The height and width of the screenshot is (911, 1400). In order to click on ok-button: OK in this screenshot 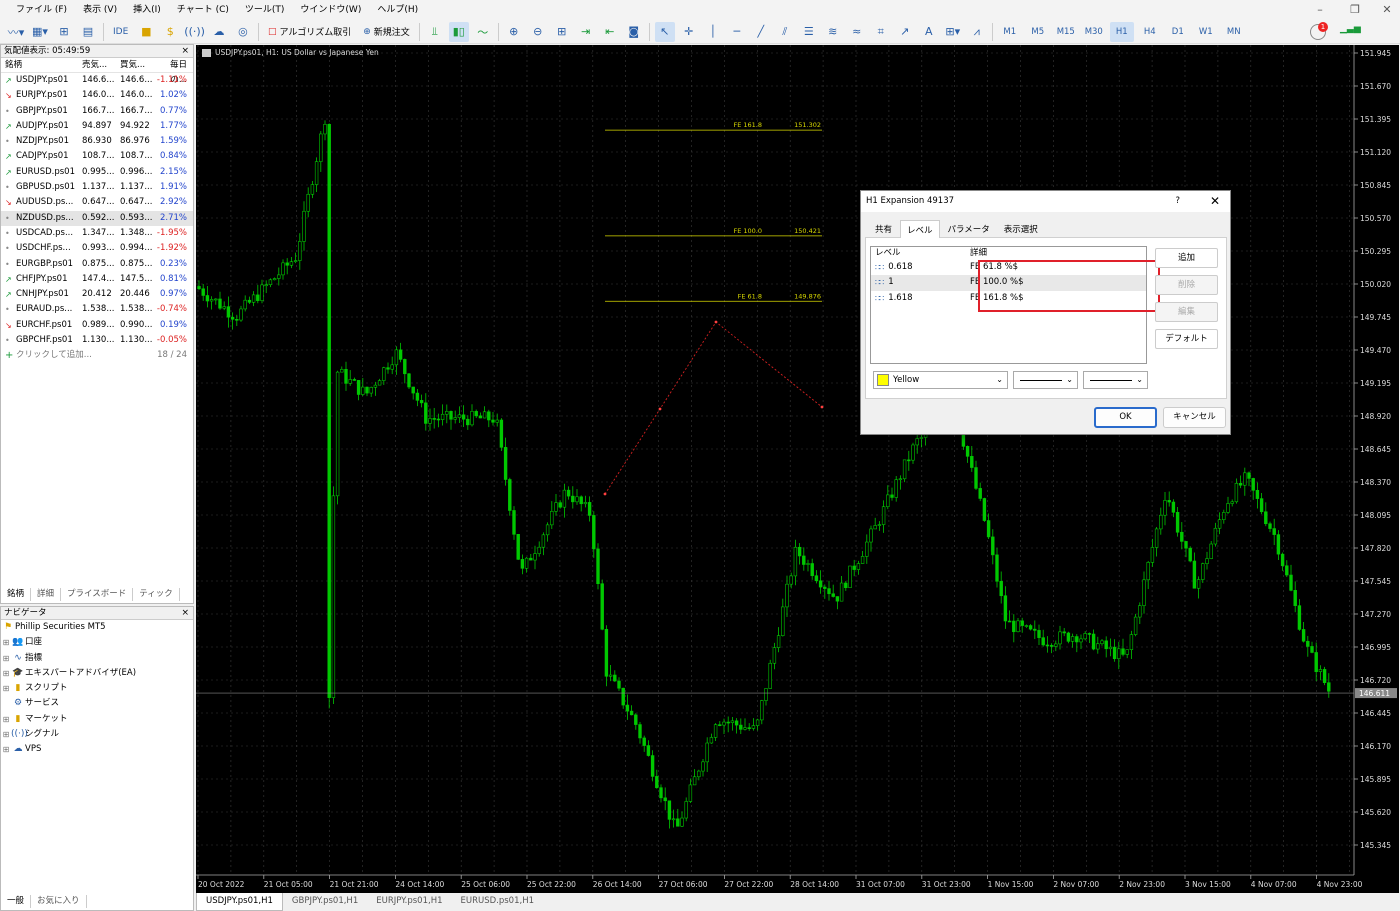, I will do `click(1125, 417)`.